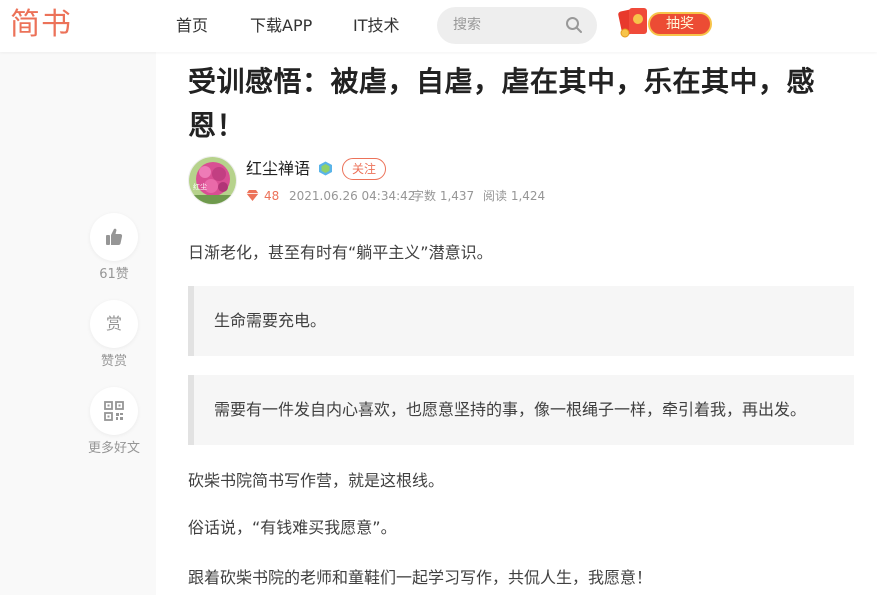 The image size is (877, 595). I want to click on blockquote-2: 需要有一件发自内心喜欢，也愿意坚持的事，像一根绳子一样，牵引着我，再出发。, so click(521, 410).